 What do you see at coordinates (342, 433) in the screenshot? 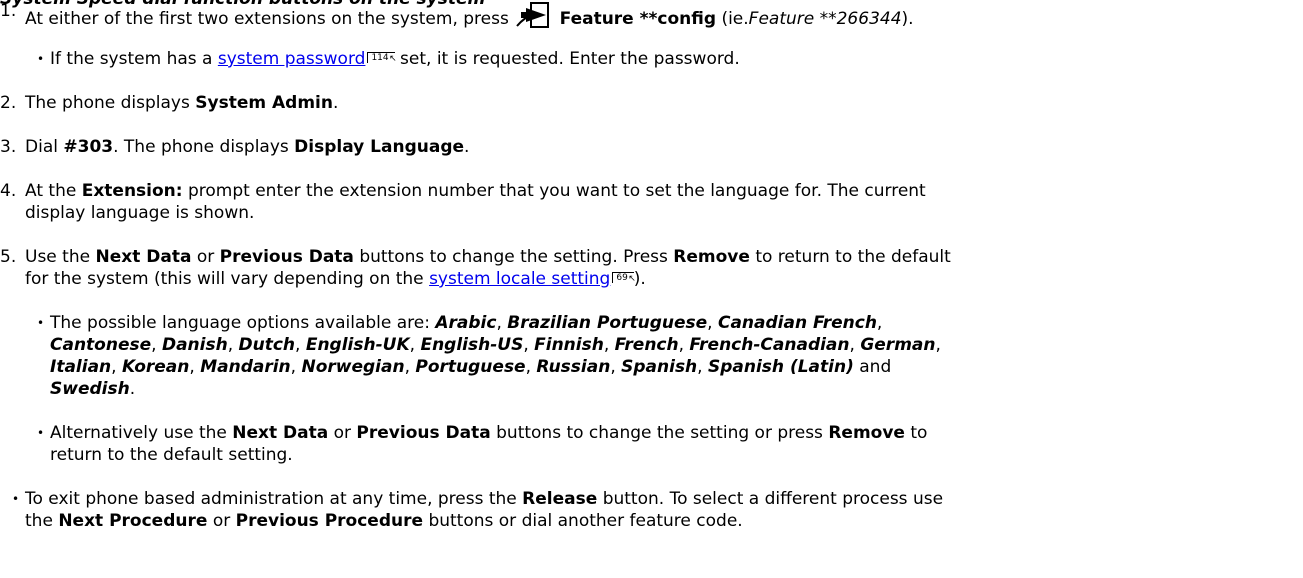
I see `bullet-text: or` at bounding box center [342, 433].